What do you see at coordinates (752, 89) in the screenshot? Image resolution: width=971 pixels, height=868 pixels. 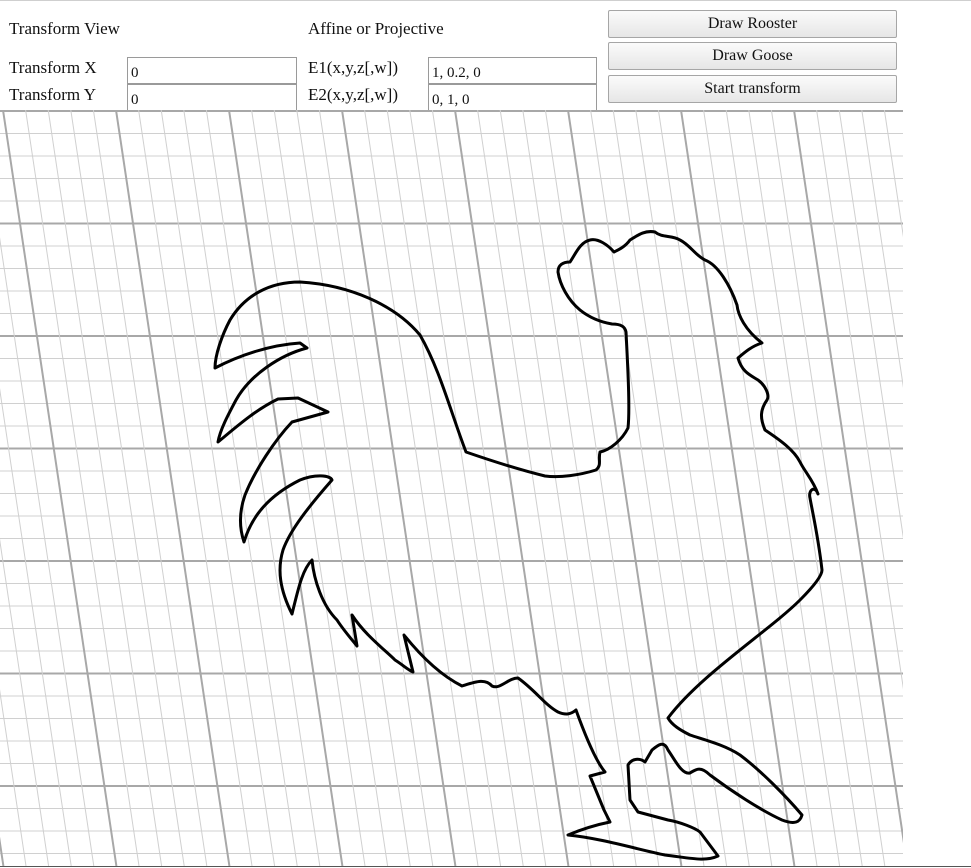 I see `start-transform-button: Start transform` at bounding box center [752, 89].